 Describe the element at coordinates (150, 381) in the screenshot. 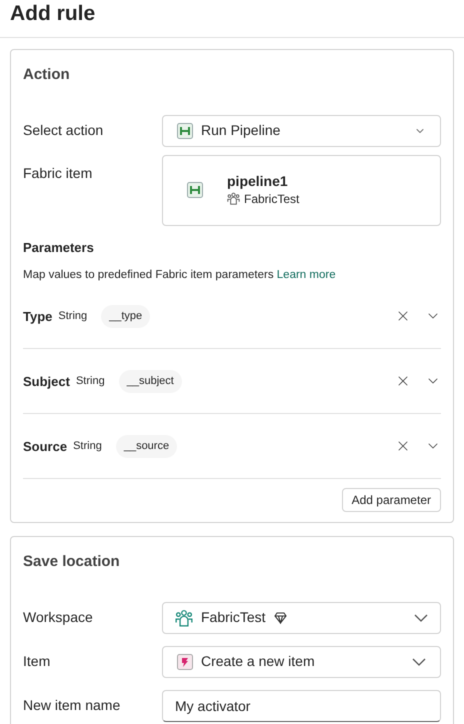

I see `parameter-value: __subject` at that location.